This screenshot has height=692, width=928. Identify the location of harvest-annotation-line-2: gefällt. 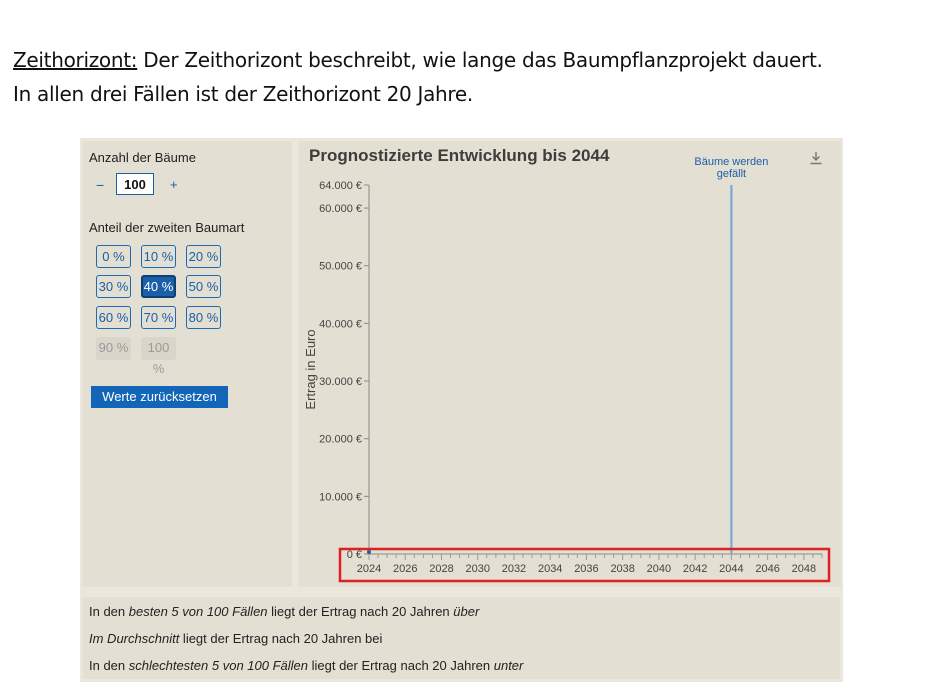
(731, 174).